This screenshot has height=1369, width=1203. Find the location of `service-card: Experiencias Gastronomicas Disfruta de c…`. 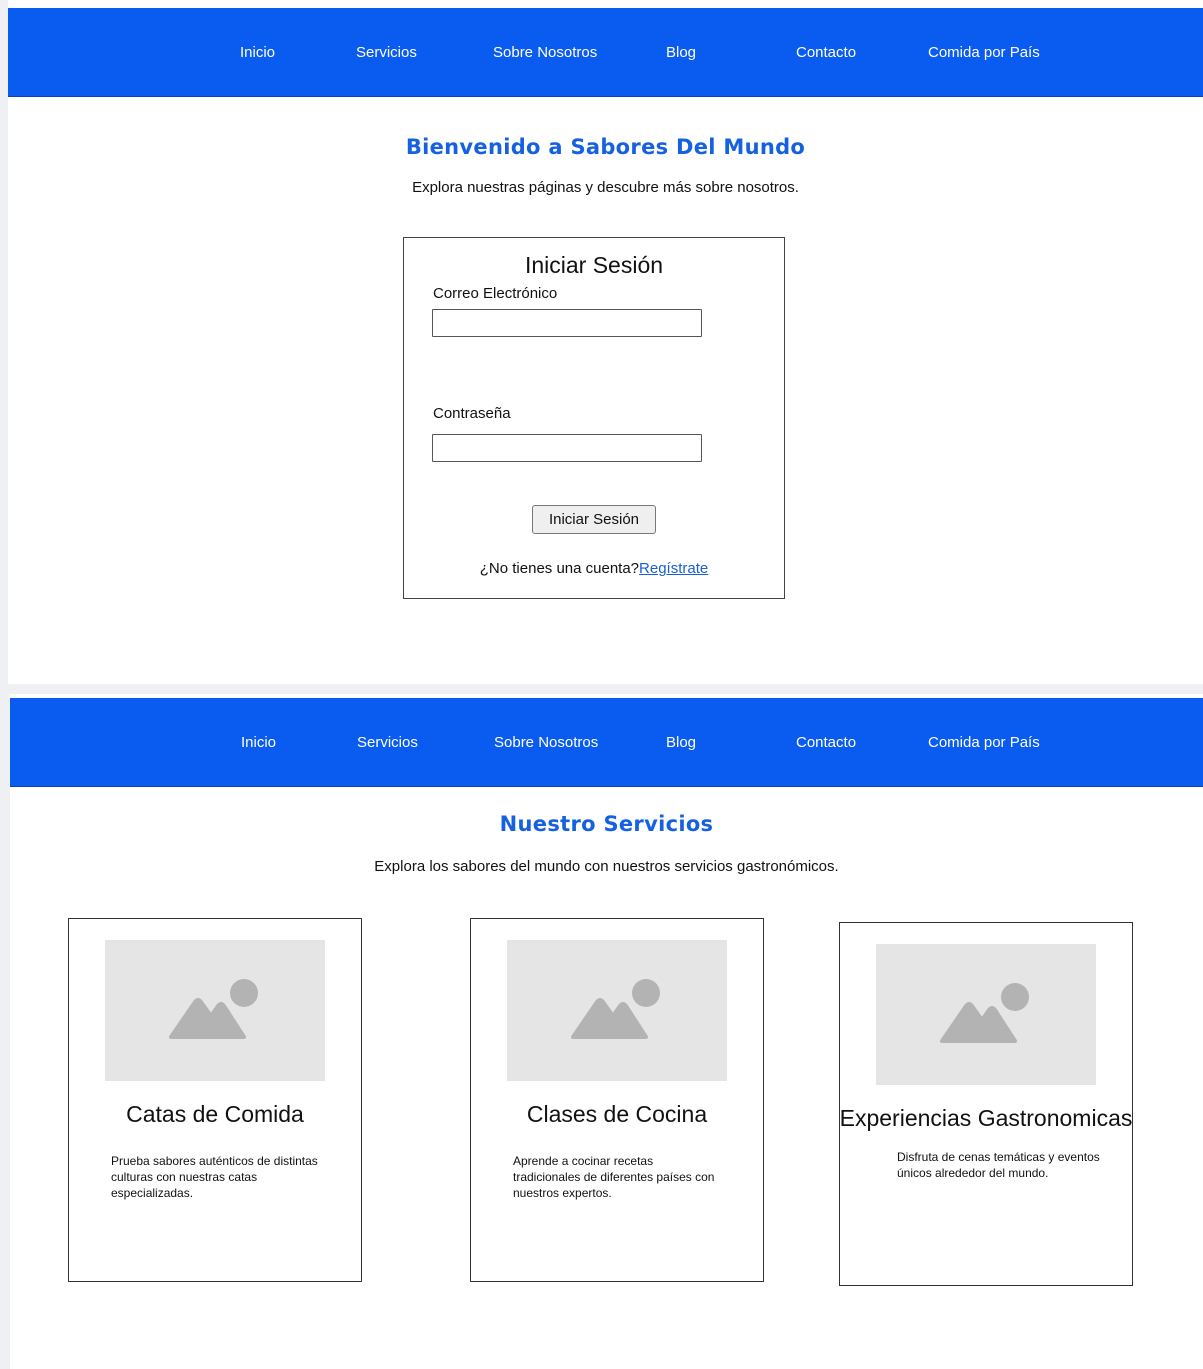

service-card: Experiencias Gastronomicas Disfruta de c… is located at coordinates (986, 1104).